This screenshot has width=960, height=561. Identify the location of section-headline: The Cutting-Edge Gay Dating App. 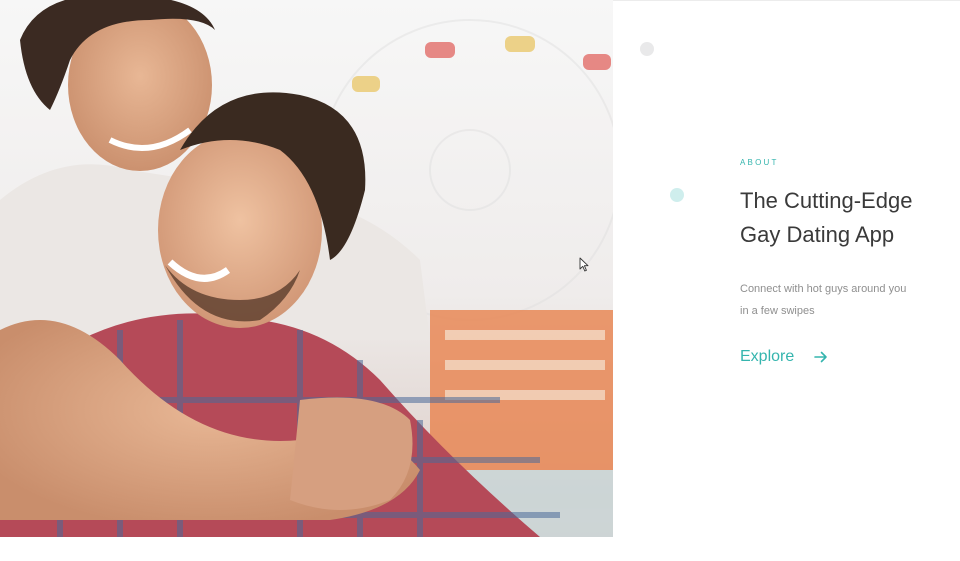
(845, 218).